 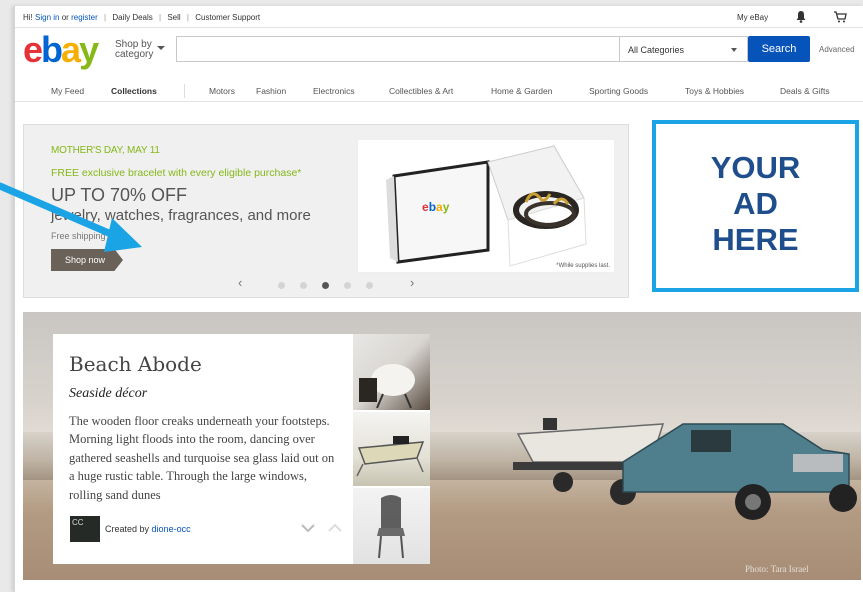 I want to click on search-button: Search, so click(x=779, y=49).